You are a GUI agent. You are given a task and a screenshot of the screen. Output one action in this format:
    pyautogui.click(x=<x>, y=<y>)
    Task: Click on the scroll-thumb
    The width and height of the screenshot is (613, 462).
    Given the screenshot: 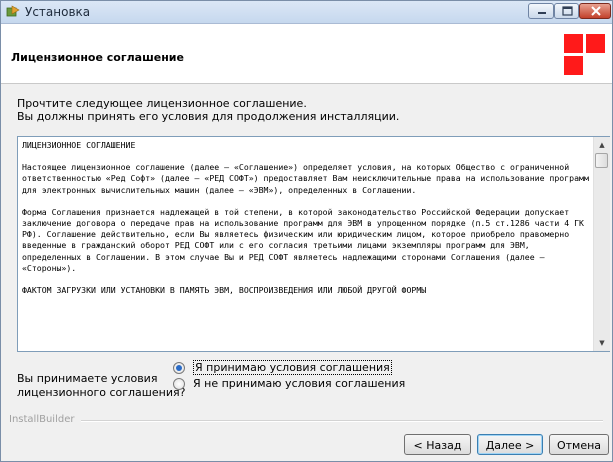 What is the action you would take?
    pyautogui.click(x=601, y=160)
    